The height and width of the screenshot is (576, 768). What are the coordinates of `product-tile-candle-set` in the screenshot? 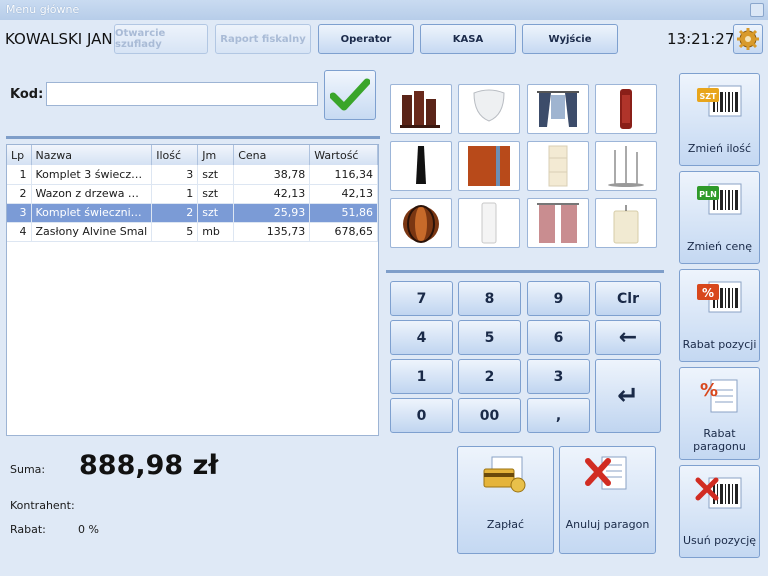 It's located at (421, 109).